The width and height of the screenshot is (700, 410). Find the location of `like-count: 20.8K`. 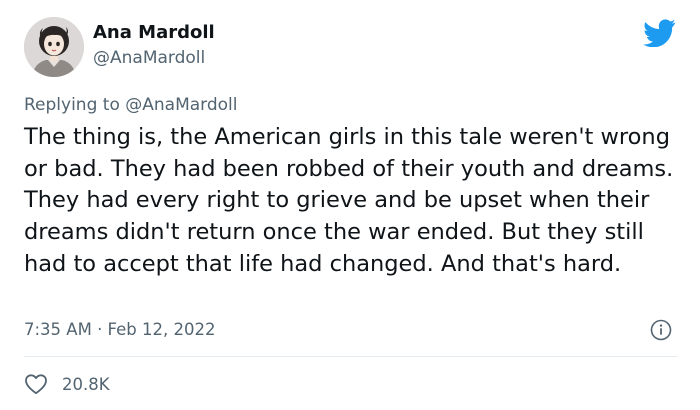

like-count: 20.8K is located at coordinates (86, 384).